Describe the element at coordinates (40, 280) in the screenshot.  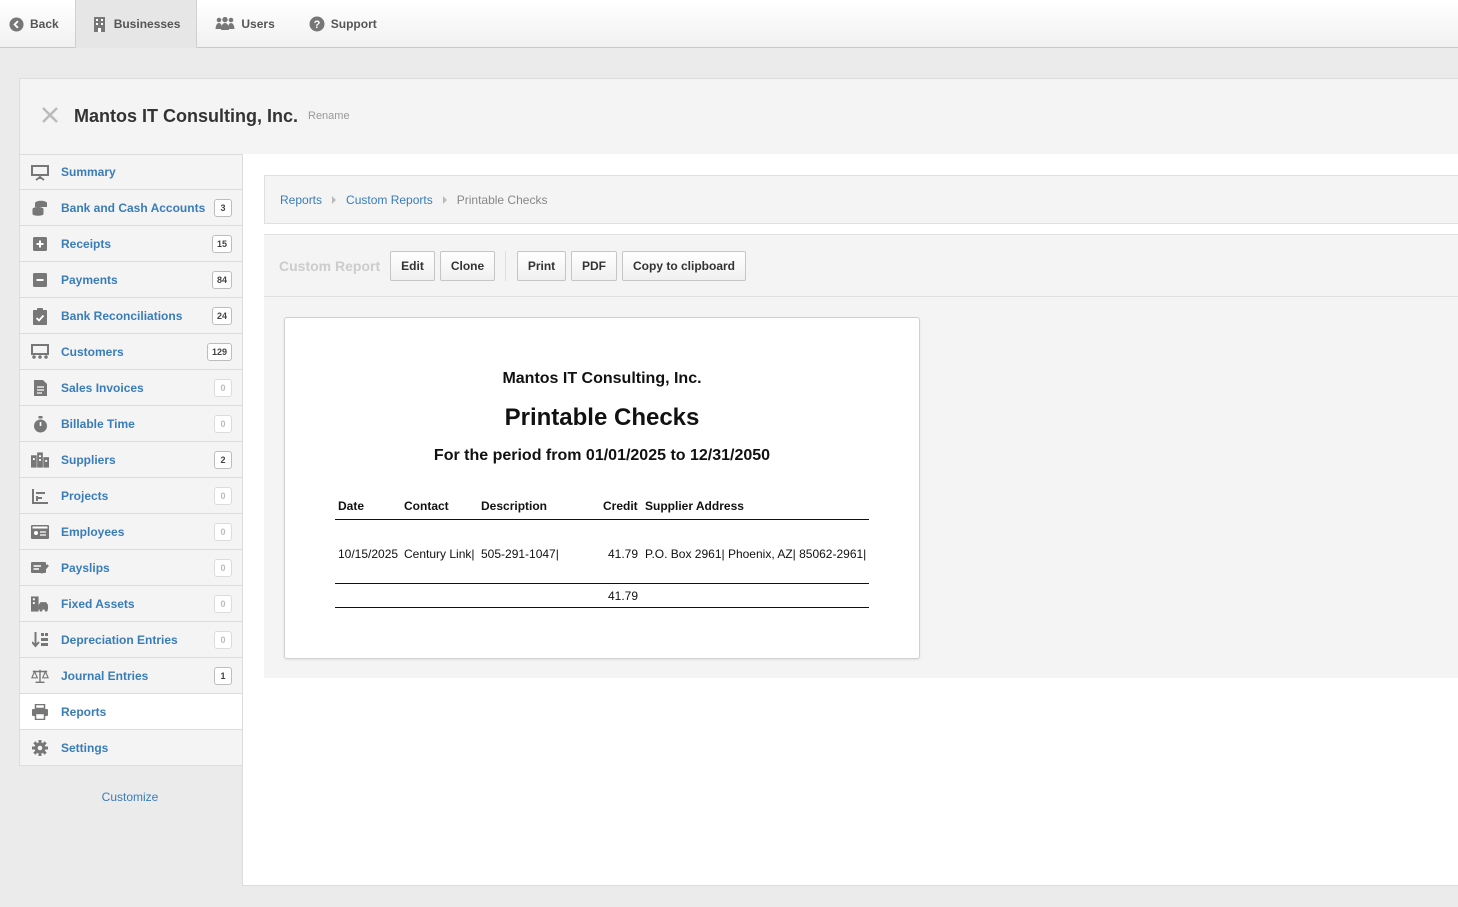
I see `minus-square-icon` at that location.